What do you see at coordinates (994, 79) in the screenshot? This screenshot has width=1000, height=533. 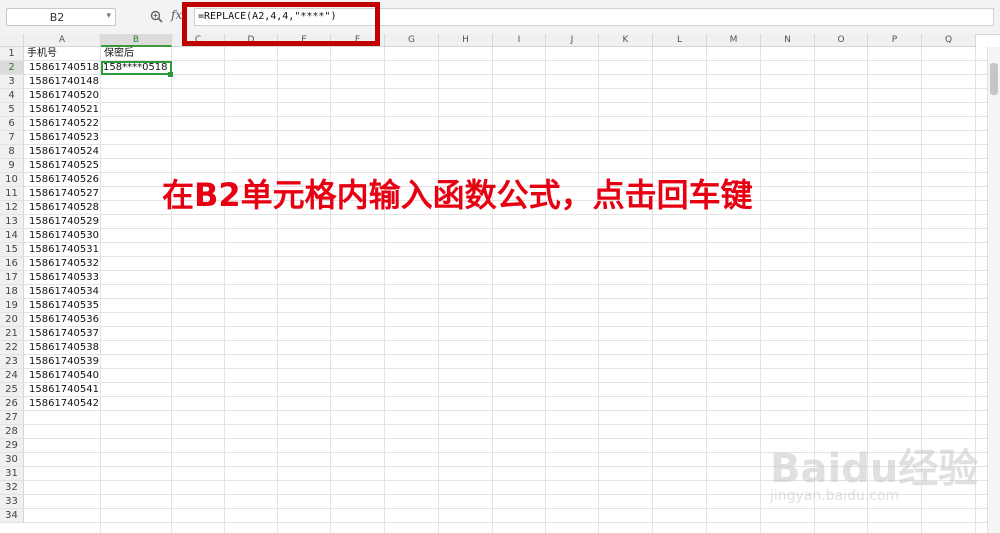 I see `scrollbar-thumb` at bounding box center [994, 79].